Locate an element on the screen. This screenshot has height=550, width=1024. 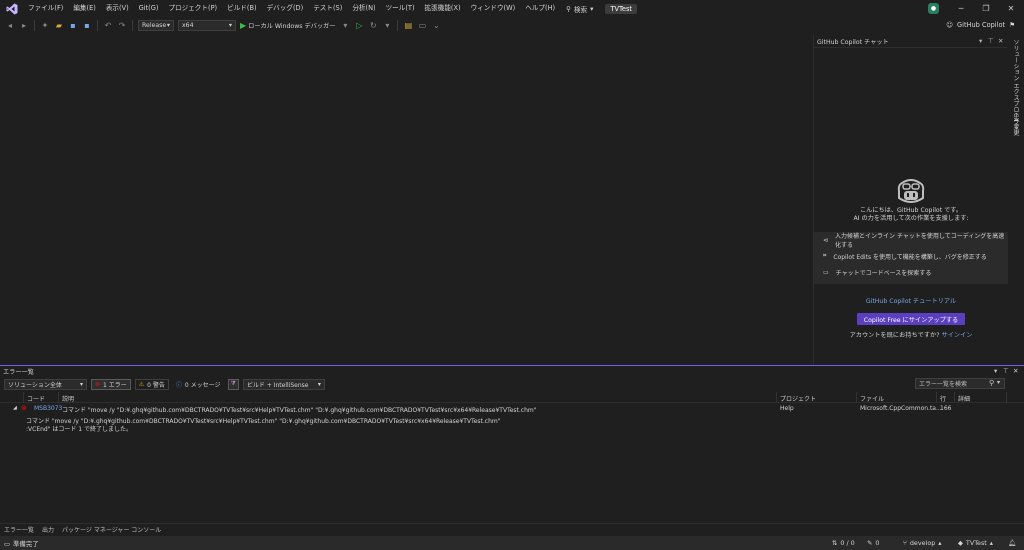
search-placeholder: エラー一覧を検索 is located at coordinates (943, 384).